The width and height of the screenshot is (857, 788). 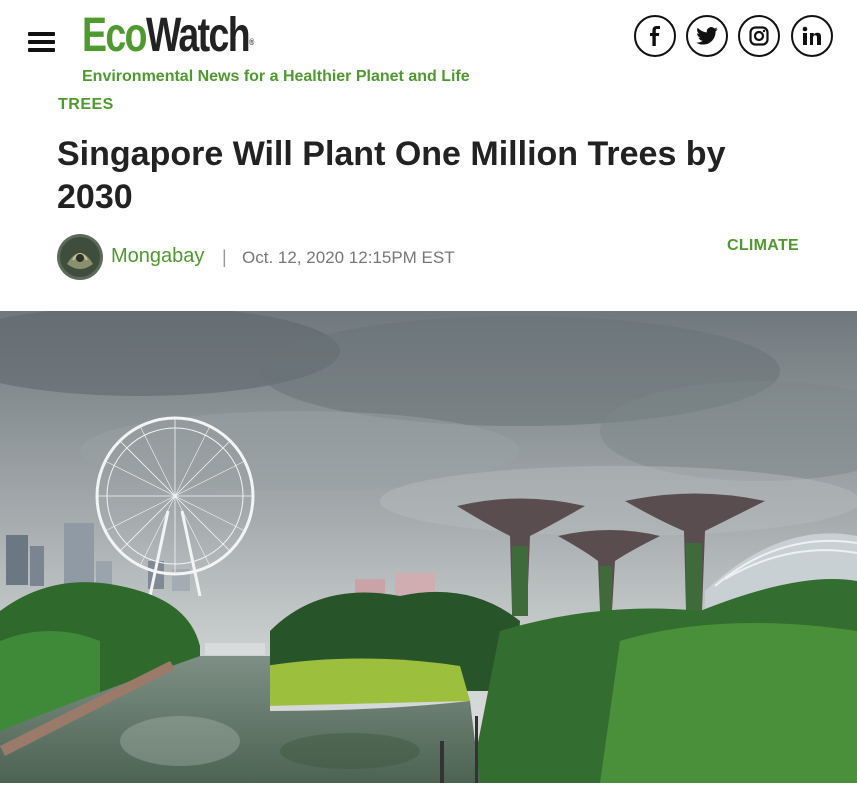 What do you see at coordinates (707, 36) in the screenshot?
I see `twitter-icon` at bounding box center [707, 36].